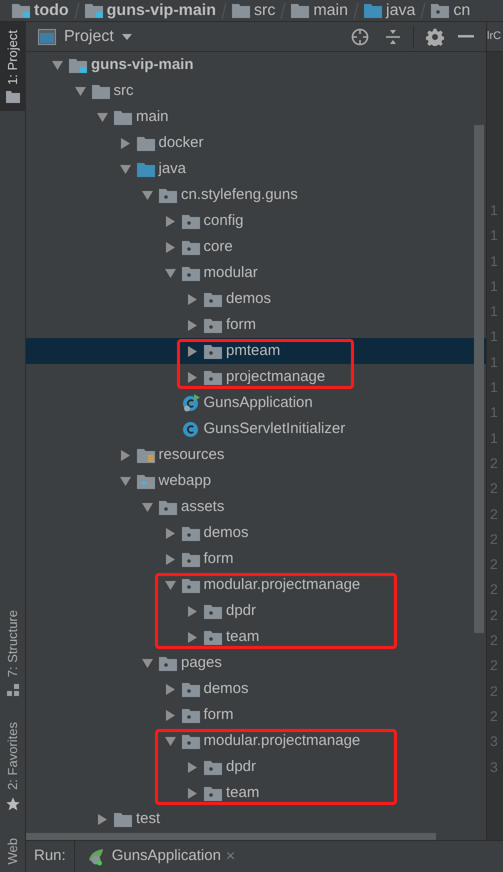 This screenshot has width=503, height=872. What do you see at coordinates (256, 507) in the screenshot?
I see `tree-item: assets` at bounding box center [256, 507].